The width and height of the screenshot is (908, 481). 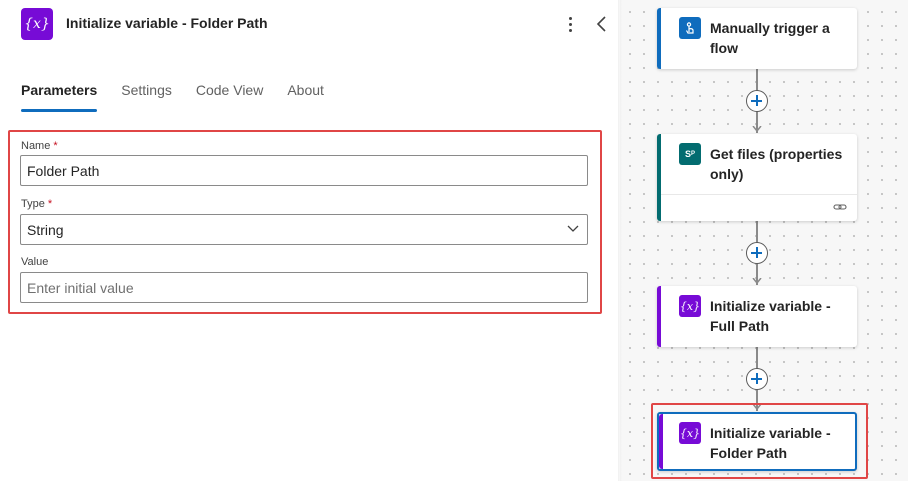 What do you see at coordinates (770, 316) in the screenshot?
I see `step-title: Initialize variable - Full Path` at bounding box center [770, 316].